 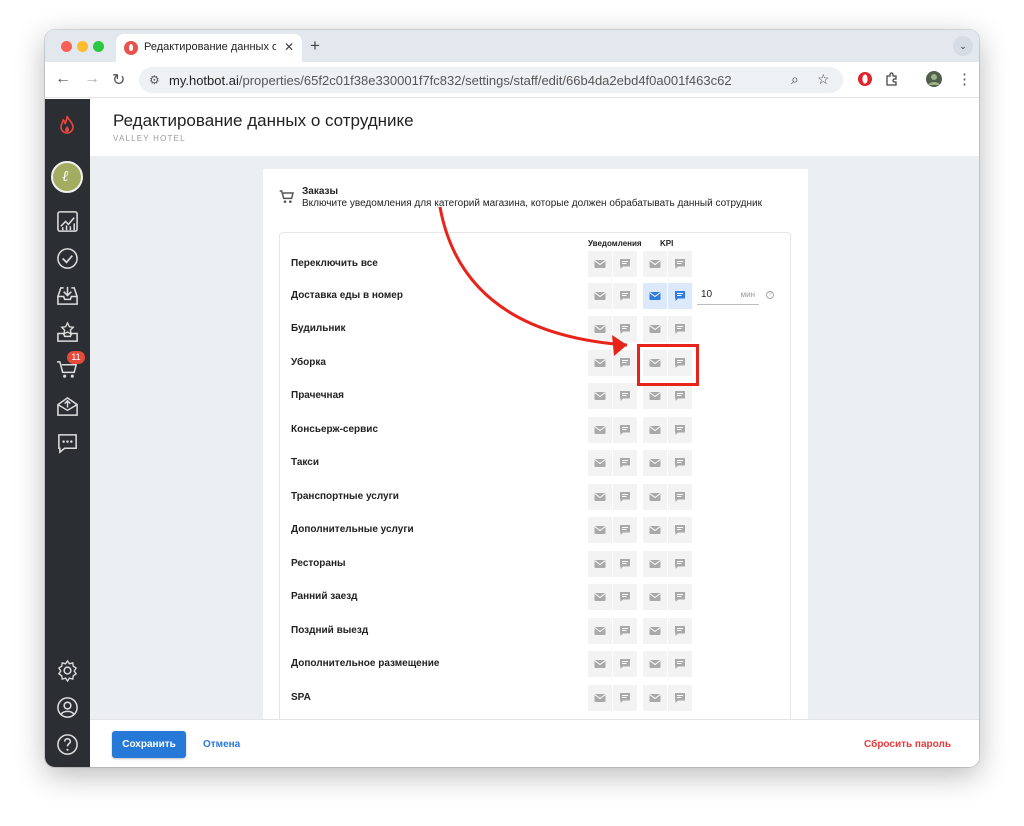 I want to click on table-row: Ранний заезд, so click(x=535, y=597).